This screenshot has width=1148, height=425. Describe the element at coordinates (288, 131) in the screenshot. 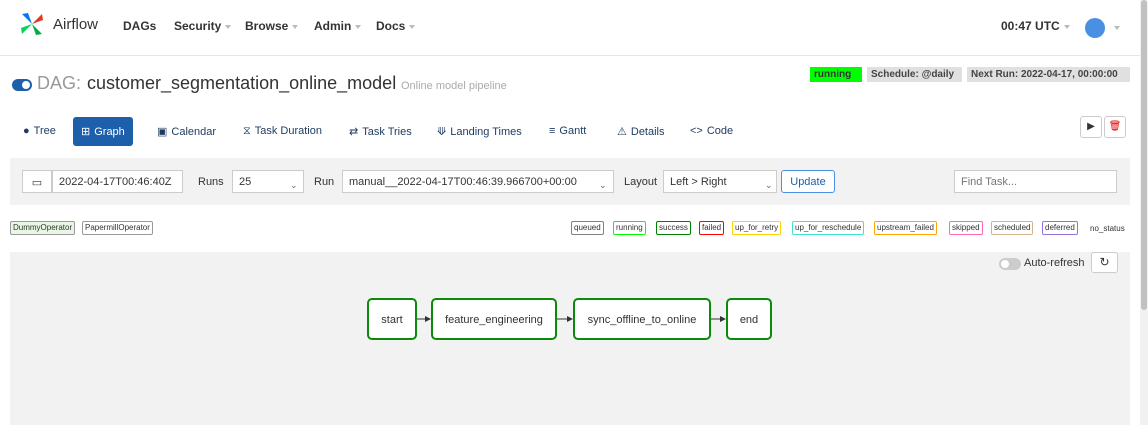

I see `tab-label: Task Duration` at that location.